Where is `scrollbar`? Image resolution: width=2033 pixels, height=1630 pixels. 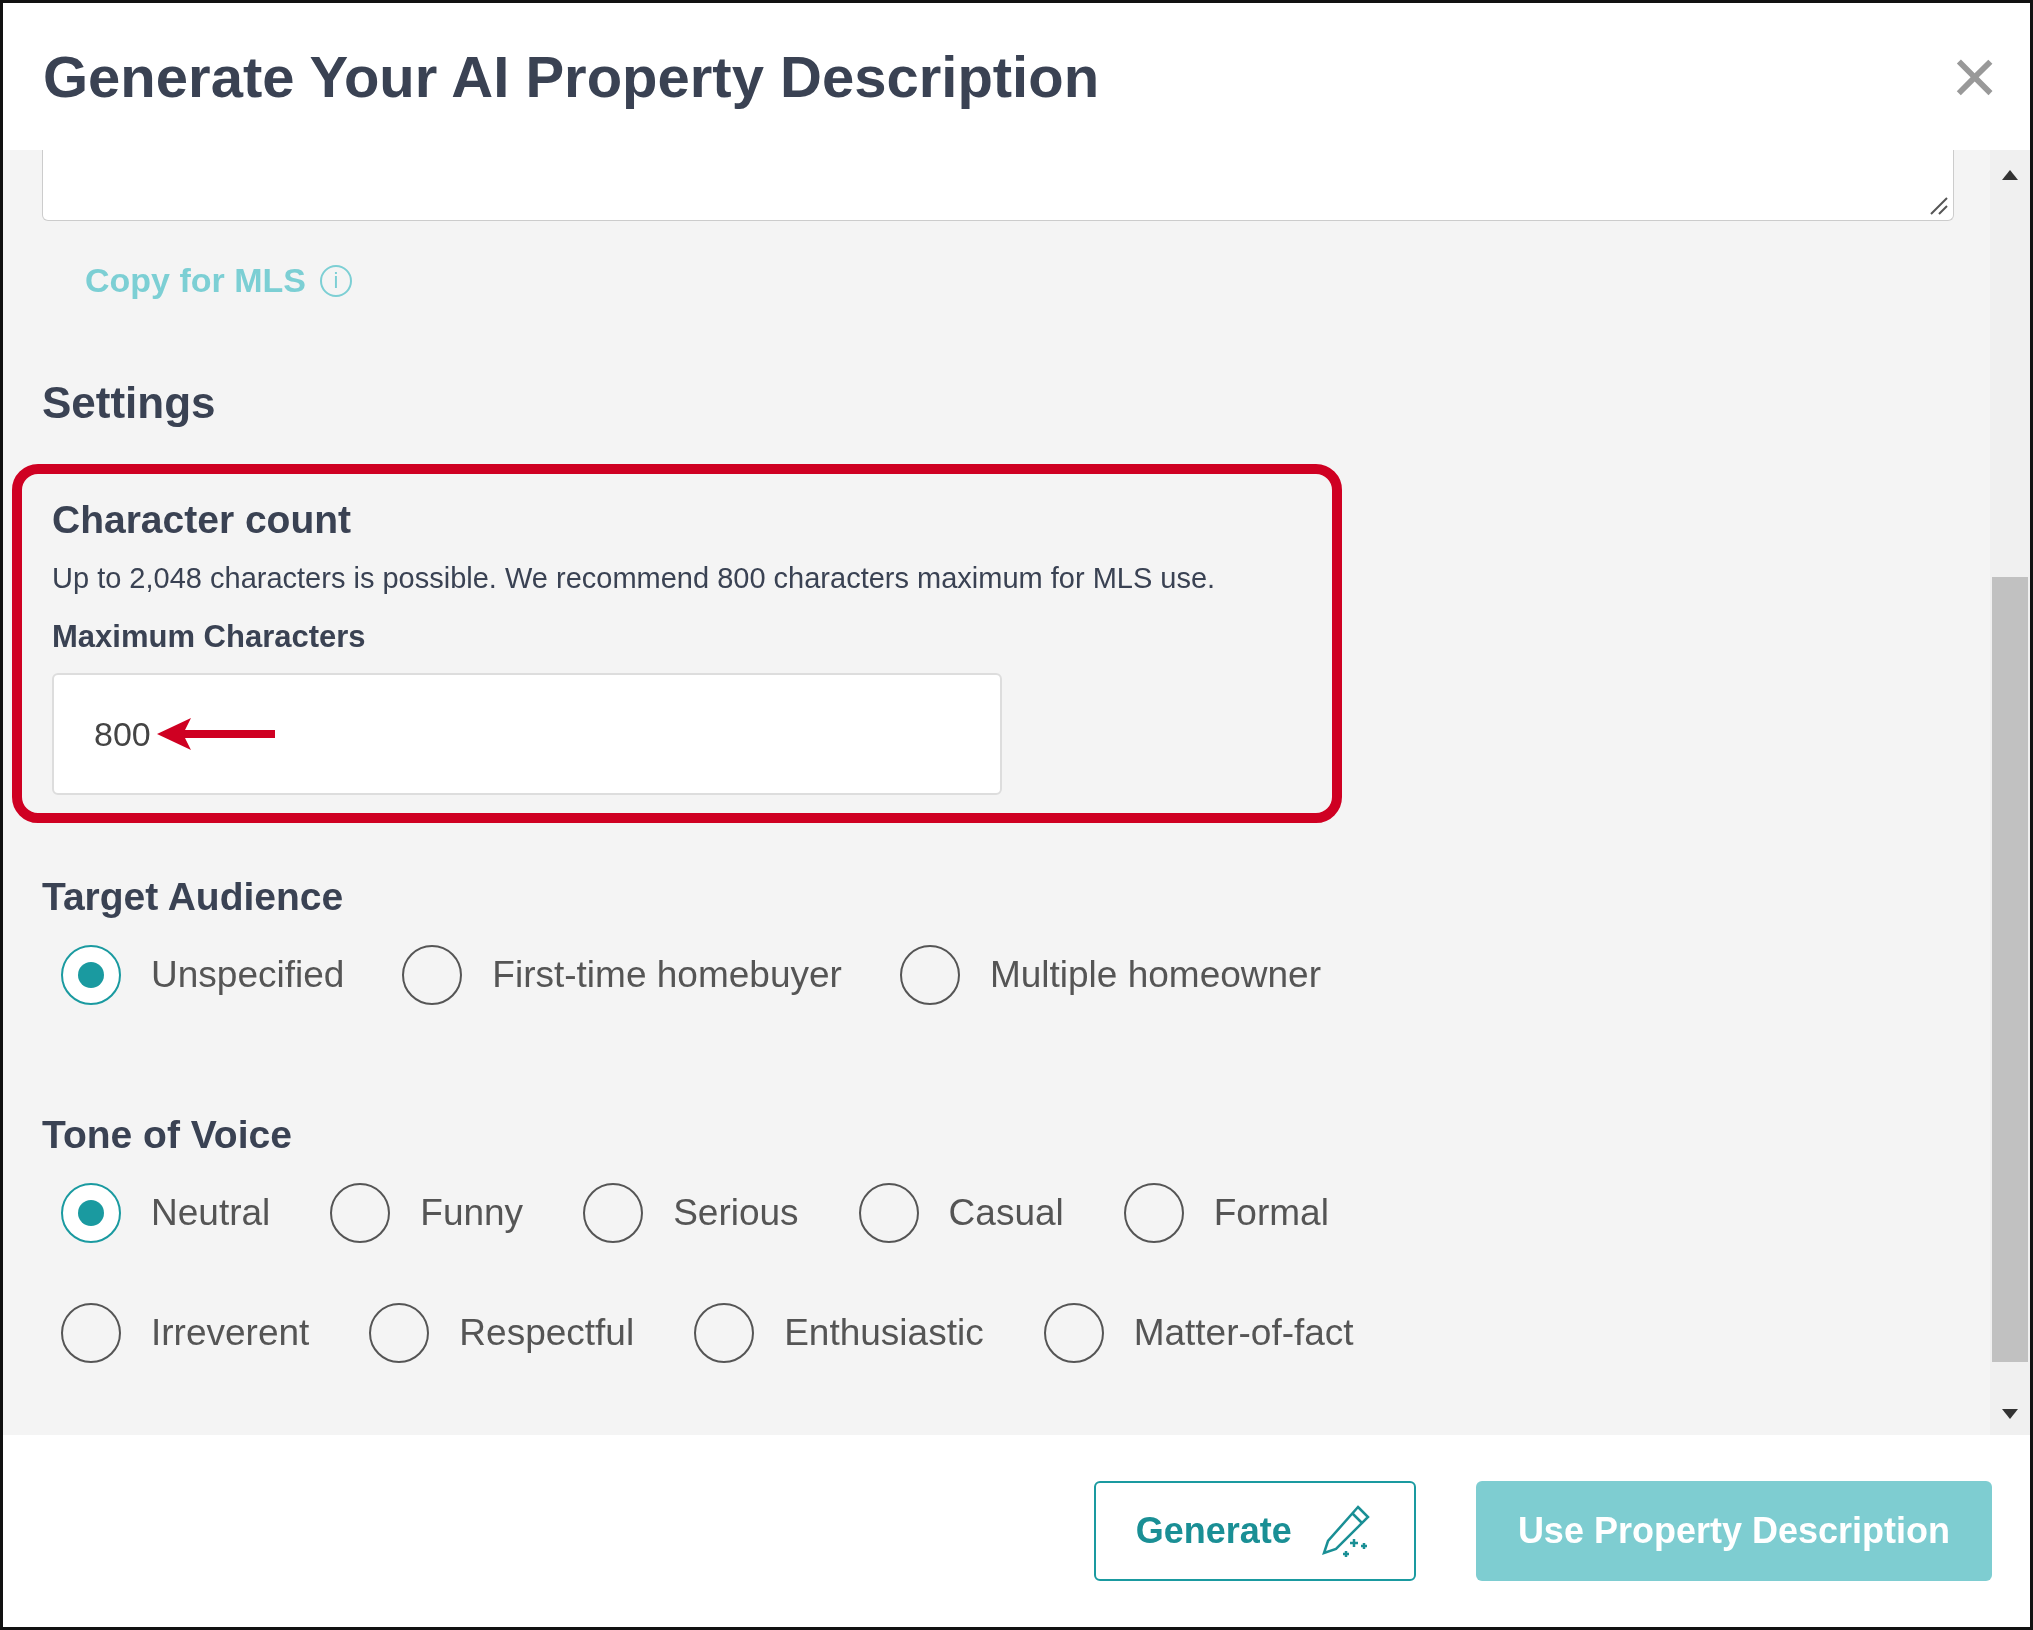
scrollbar is located at coordinates (2010, 792).